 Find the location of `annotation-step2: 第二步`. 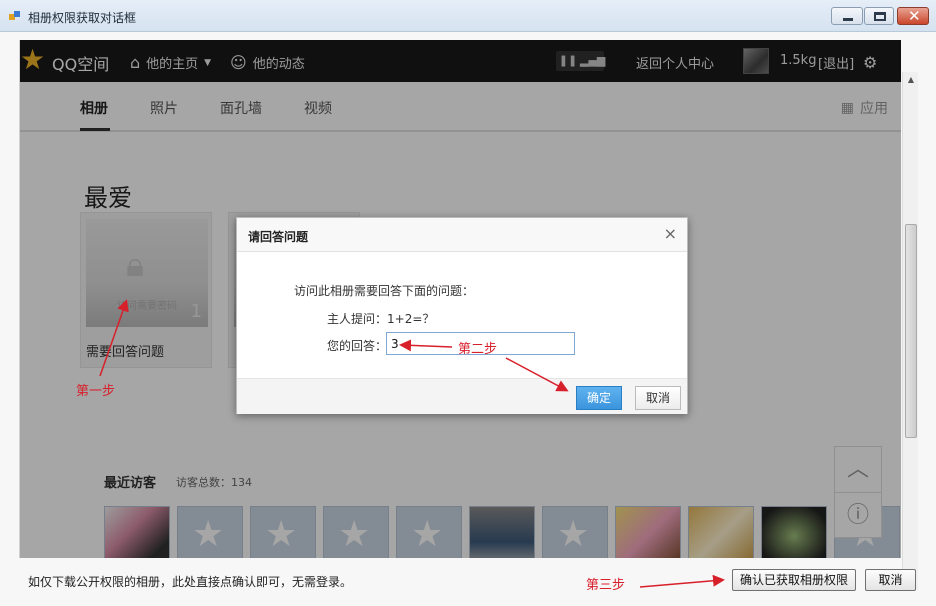

annotation-step2: 第二步 is located at coordinates (478, 349).